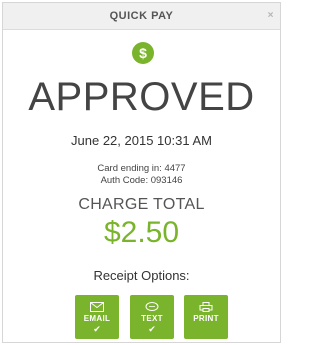 This screenshot has height=345, width=320. Describe the element at coordinates (141, 275) in the screenshot. I see `receipt-options-label: Receipt Options:` at that location.